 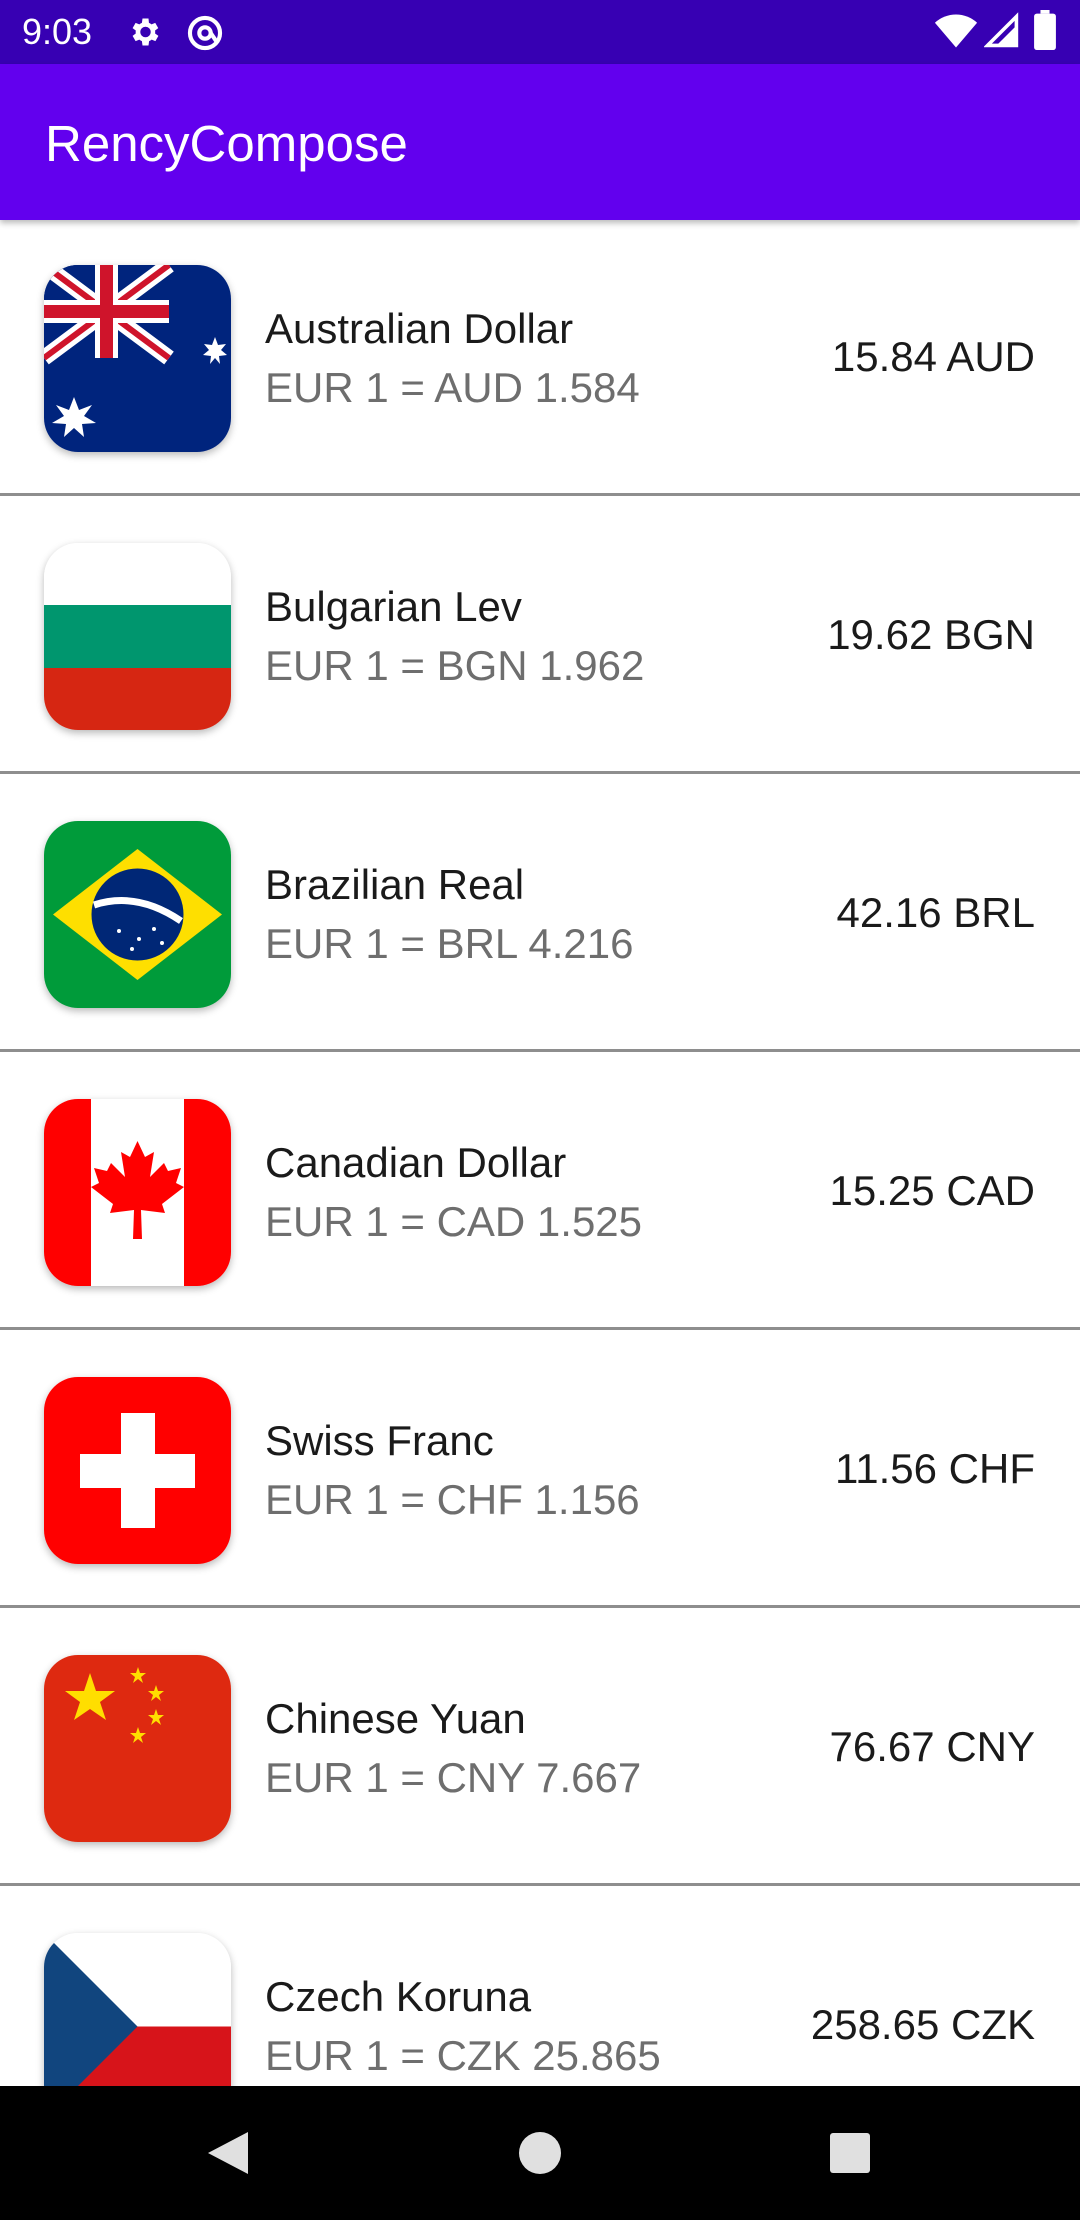 I want to click on currency-name: Bulgarian Lev, so click(x=393, y=606).